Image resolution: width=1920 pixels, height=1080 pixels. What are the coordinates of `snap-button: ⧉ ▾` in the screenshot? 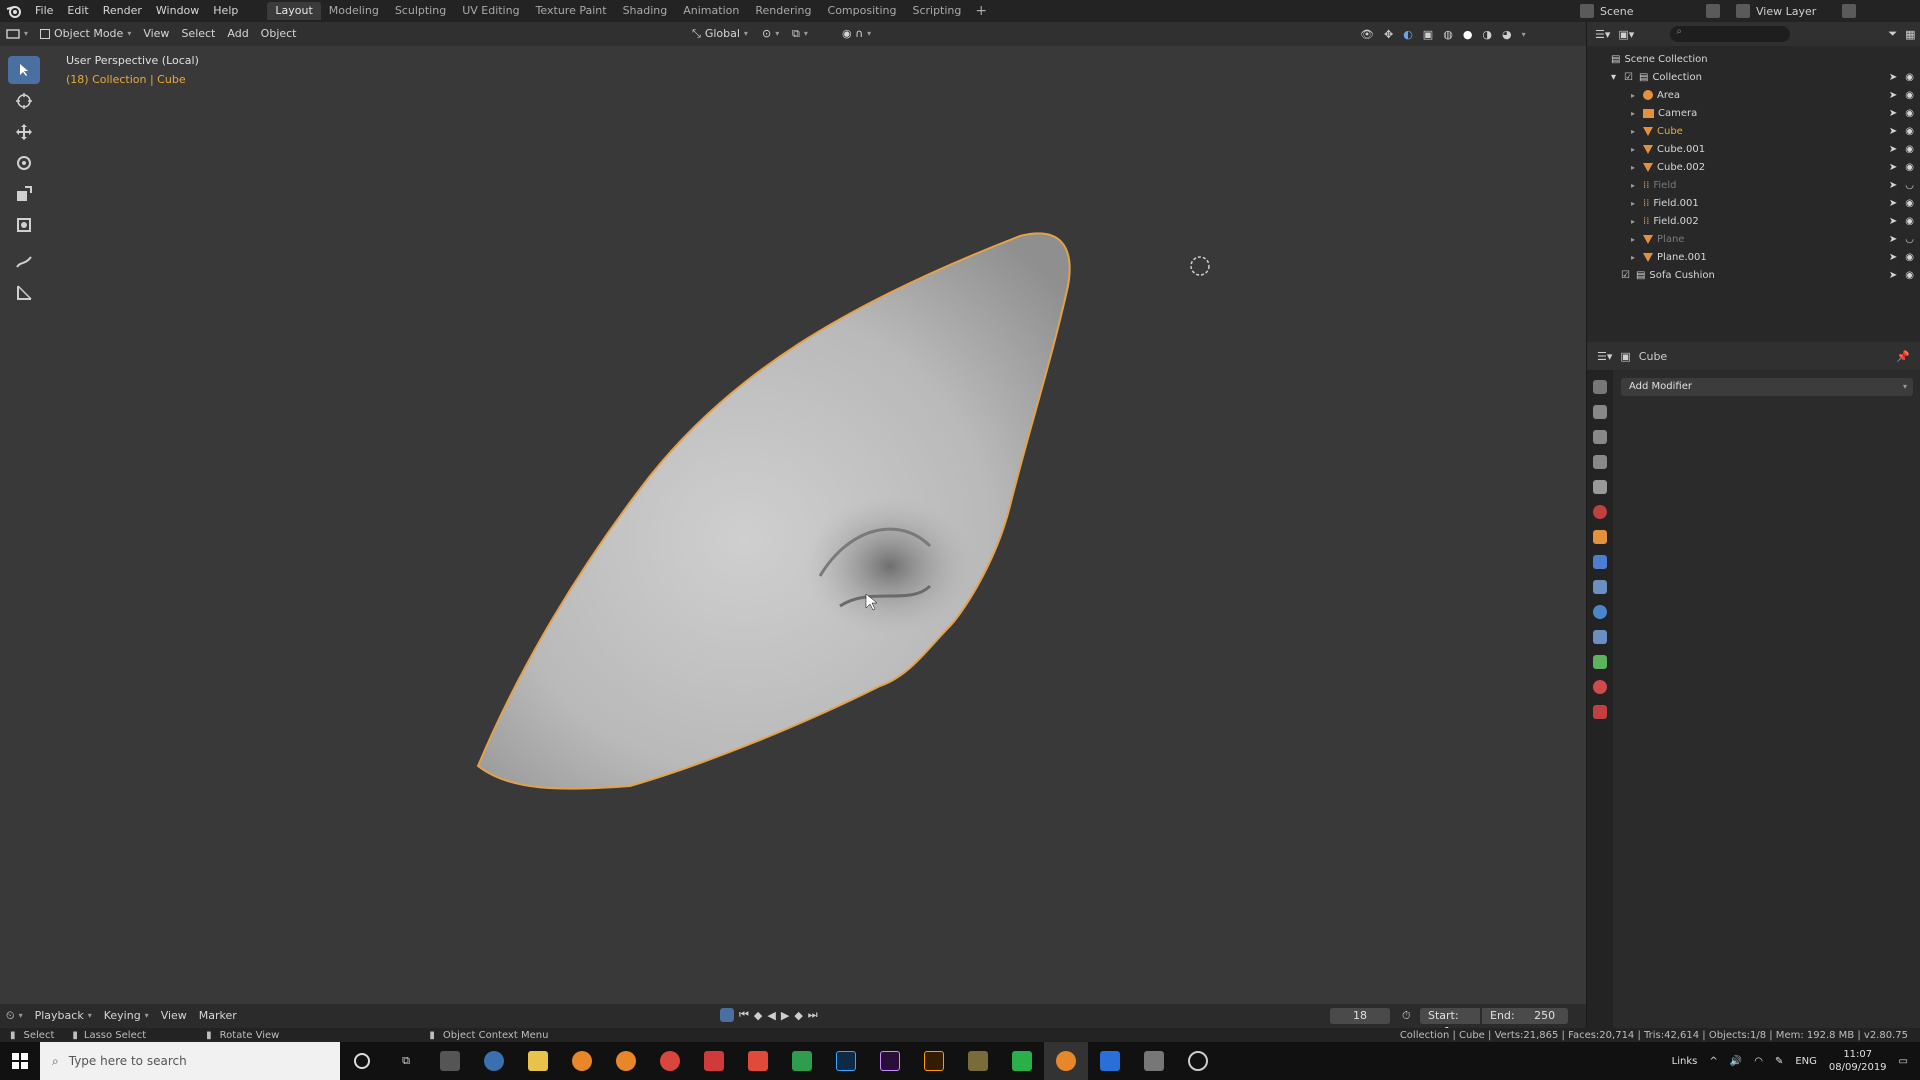 It's located at (800, 34).